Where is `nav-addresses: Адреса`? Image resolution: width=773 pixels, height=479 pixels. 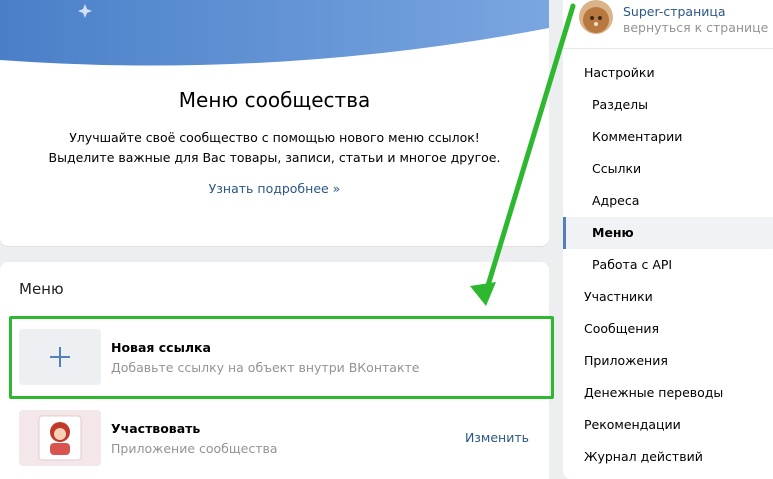
nav-addresses: Адреса is located at coordinates (668, 201).